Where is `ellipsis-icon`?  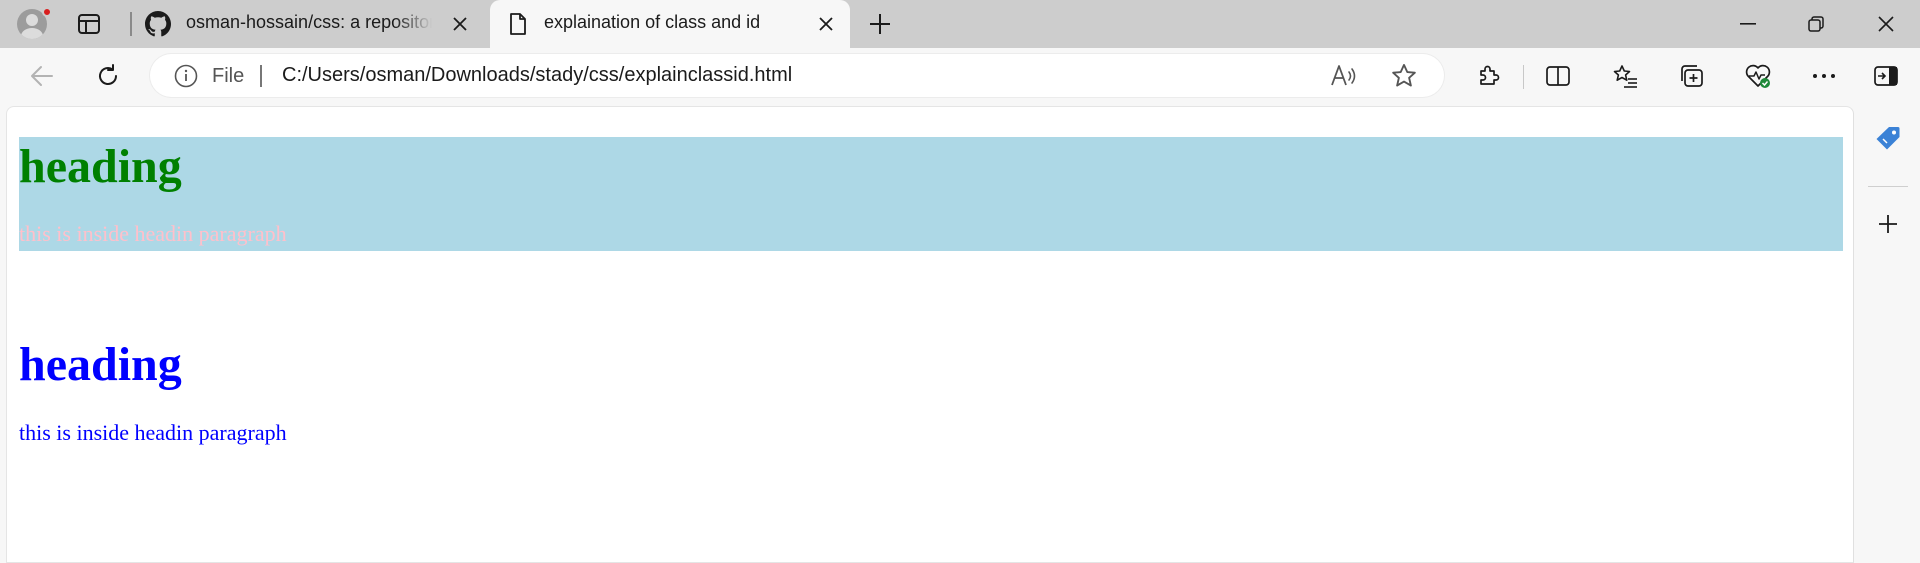
ellipsis-icon is located at coordinates (1824, 76).